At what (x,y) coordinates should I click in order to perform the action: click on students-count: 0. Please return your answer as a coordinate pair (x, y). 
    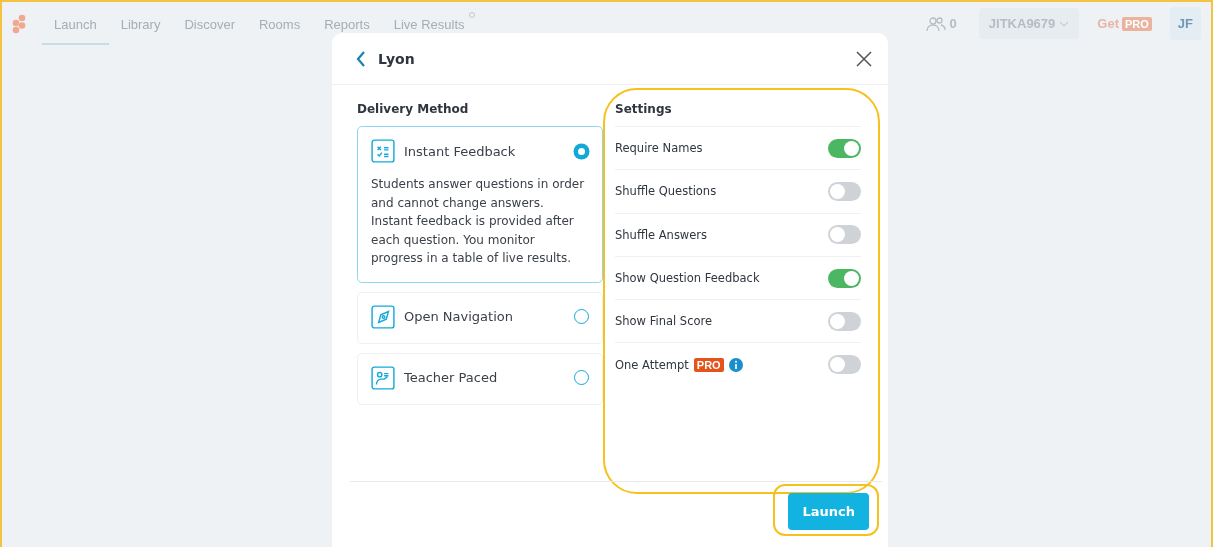
    Looking at the image, I should click on (953, 23).